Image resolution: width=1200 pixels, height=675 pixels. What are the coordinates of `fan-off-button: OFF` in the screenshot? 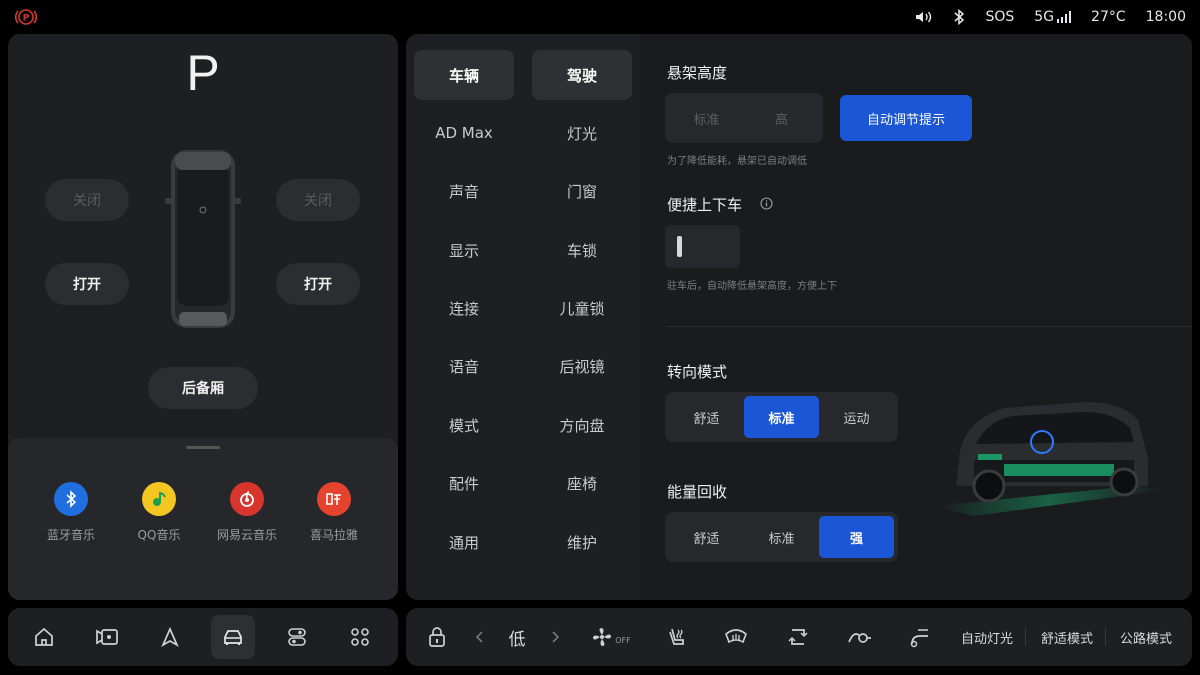 It's located at (611, 637).